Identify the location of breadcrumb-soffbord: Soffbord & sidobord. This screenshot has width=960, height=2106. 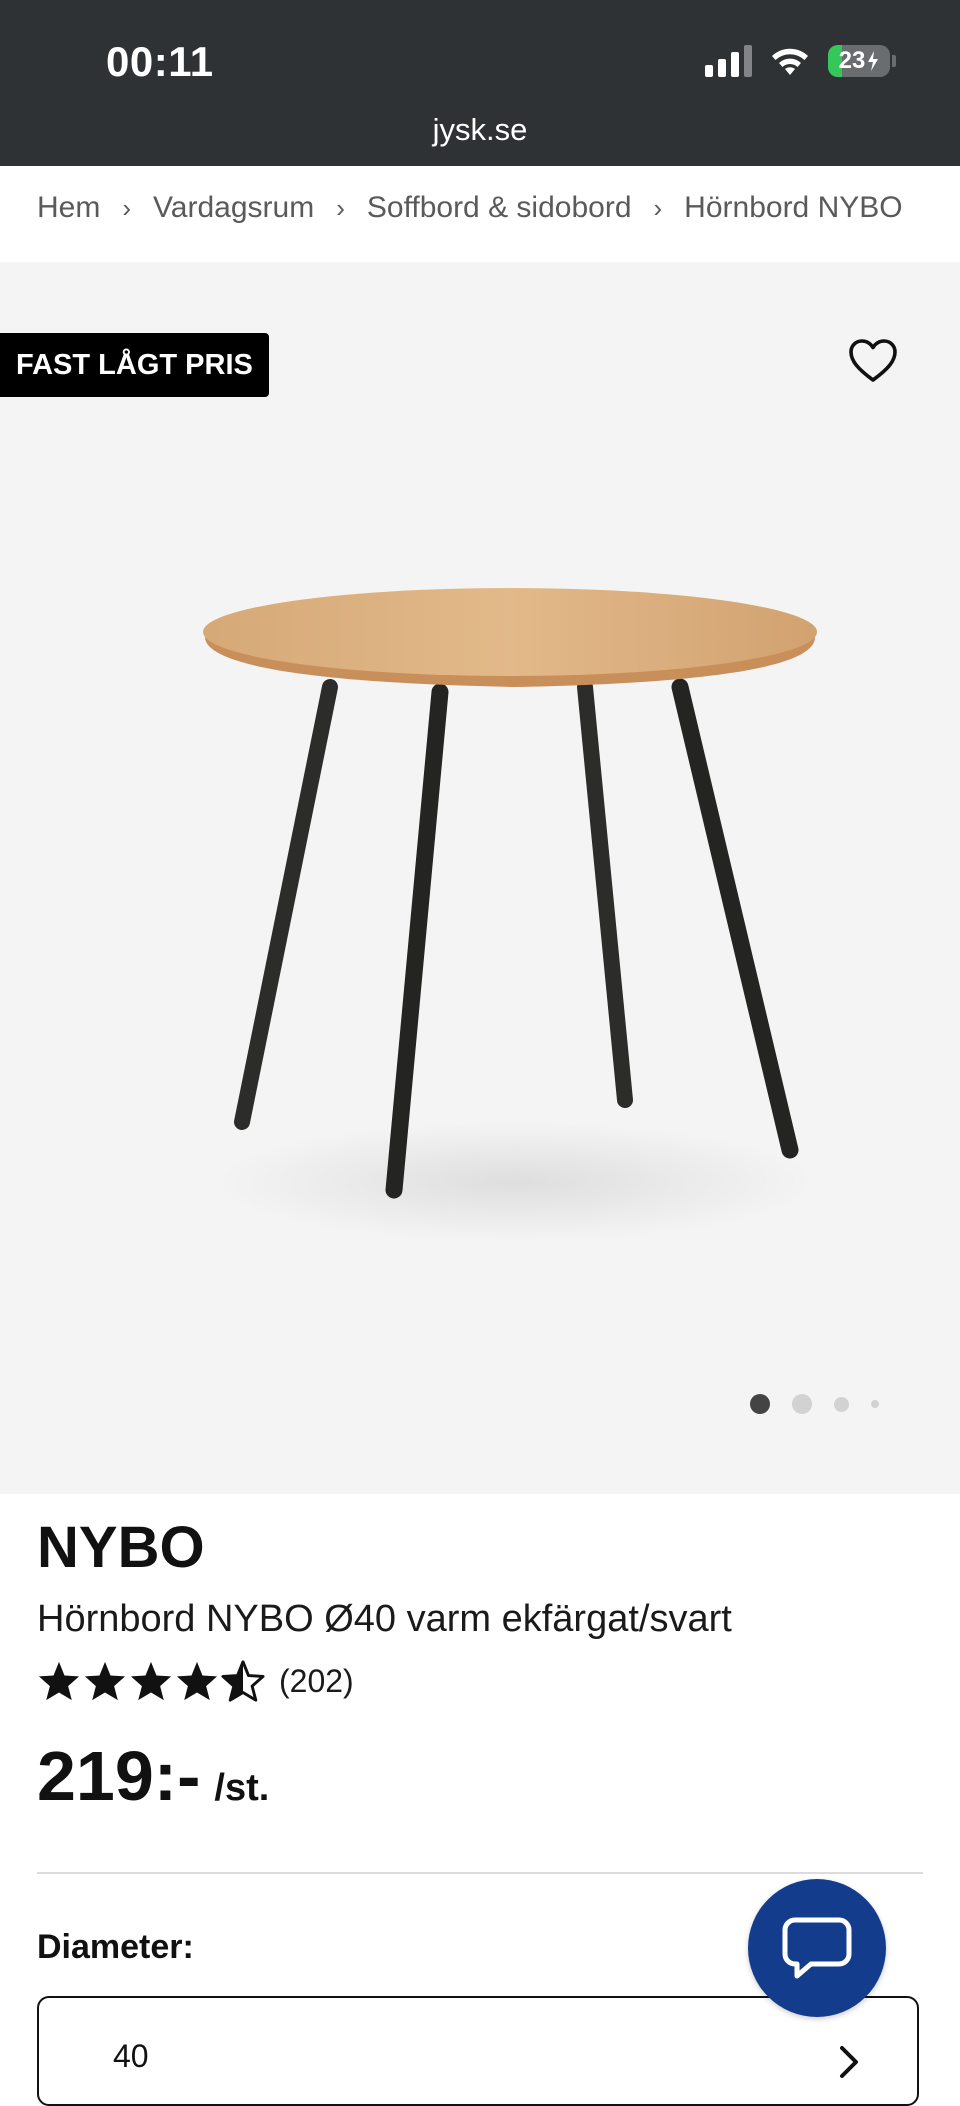
(499, 208).